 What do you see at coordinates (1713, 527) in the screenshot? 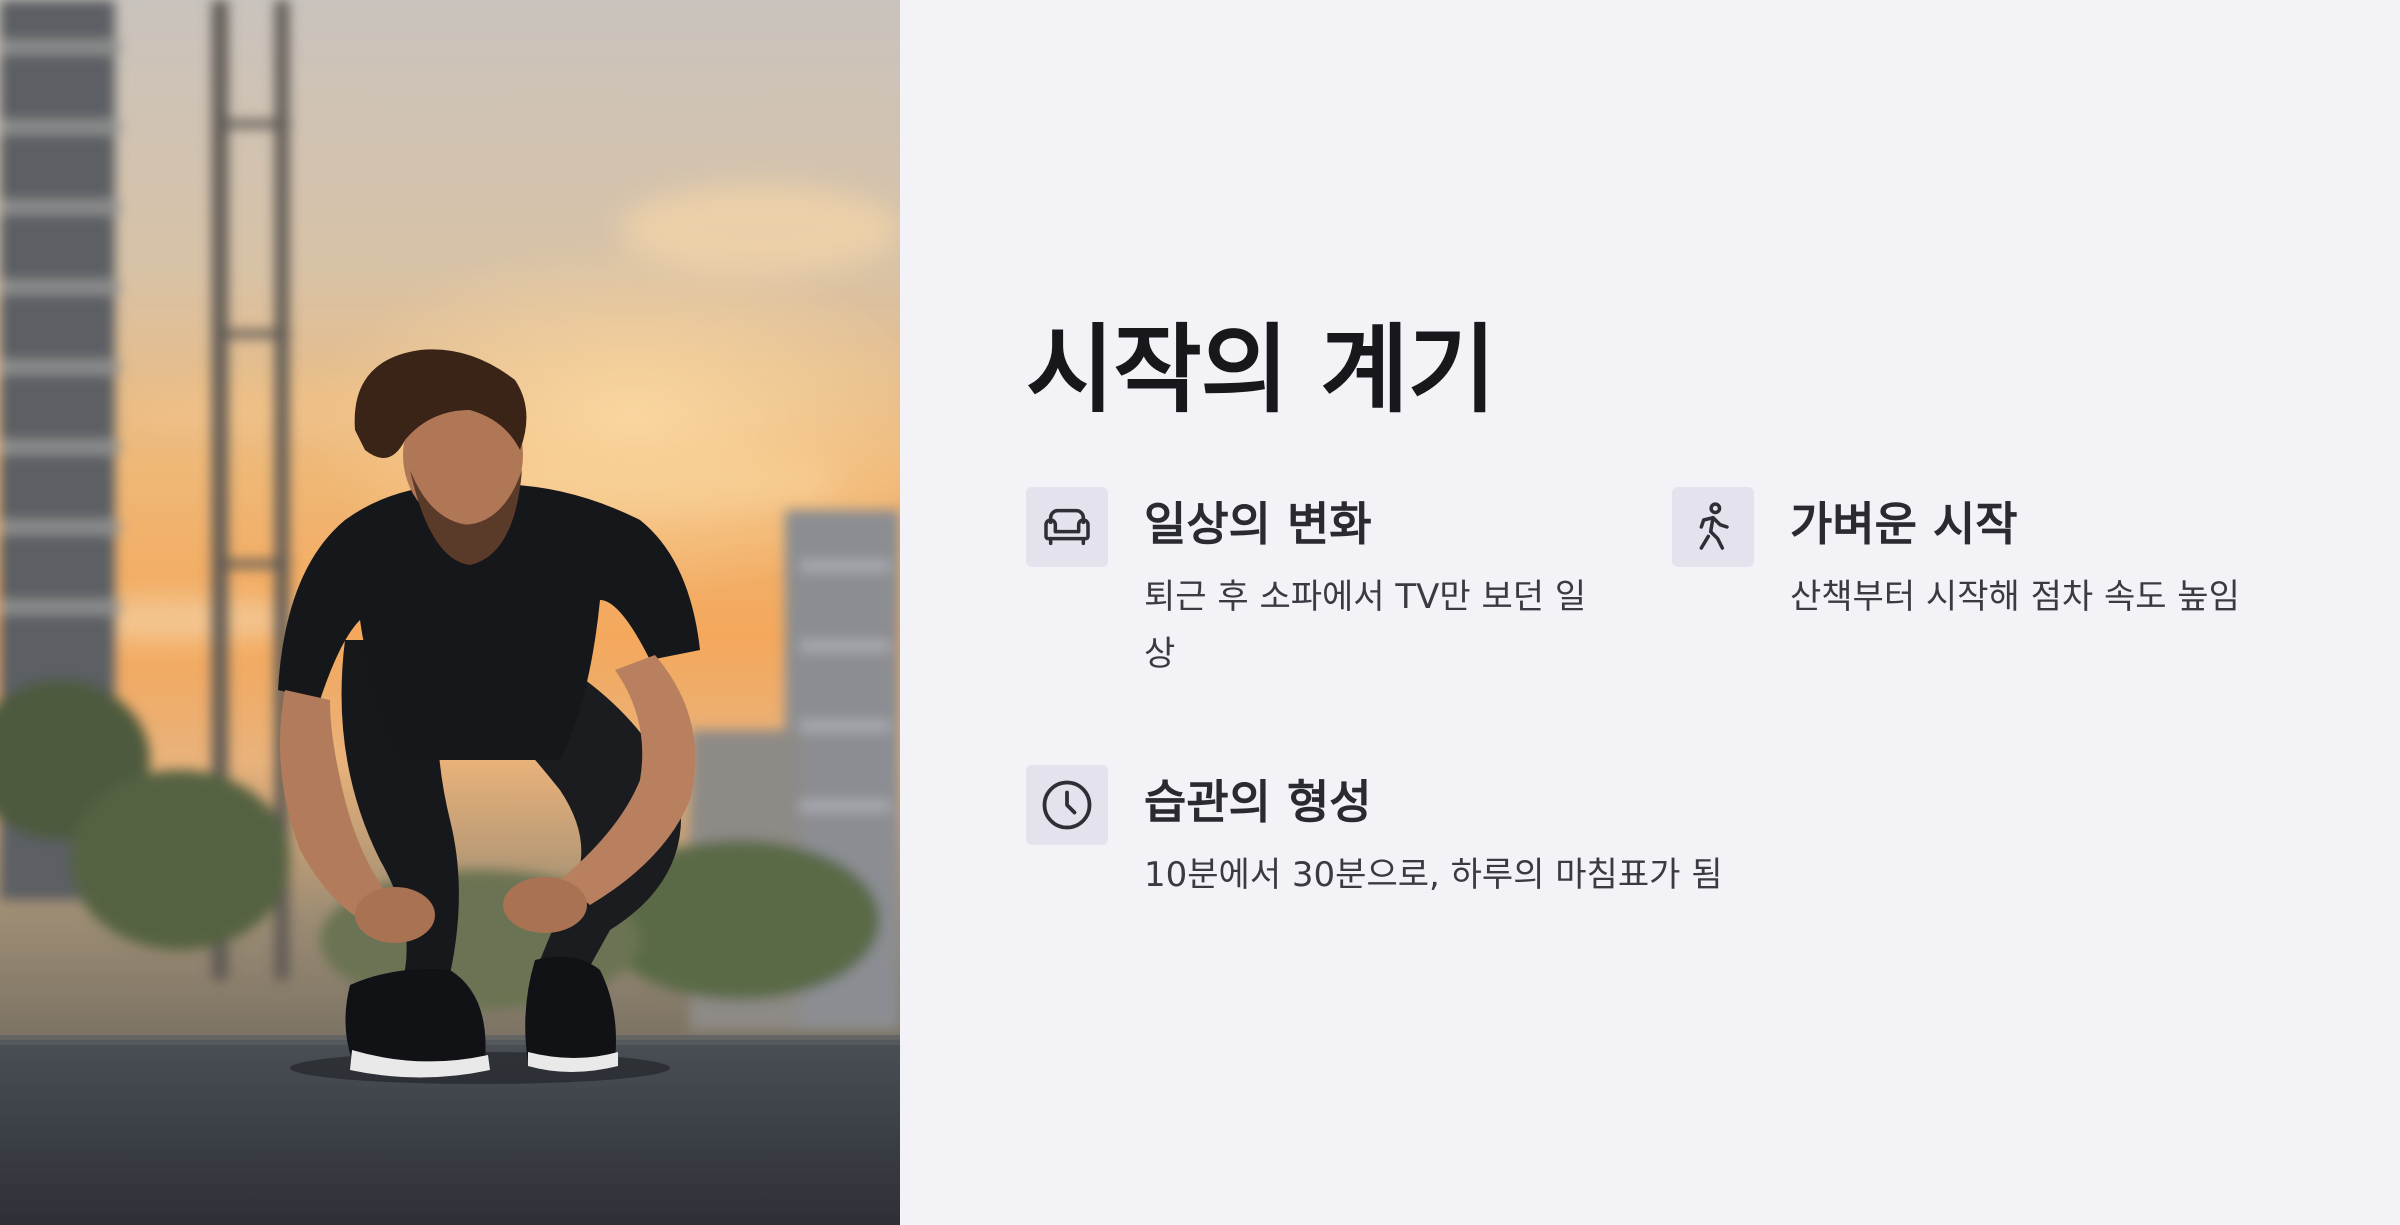
I see `walking-person-icon` at bounding box center [1713, 527].